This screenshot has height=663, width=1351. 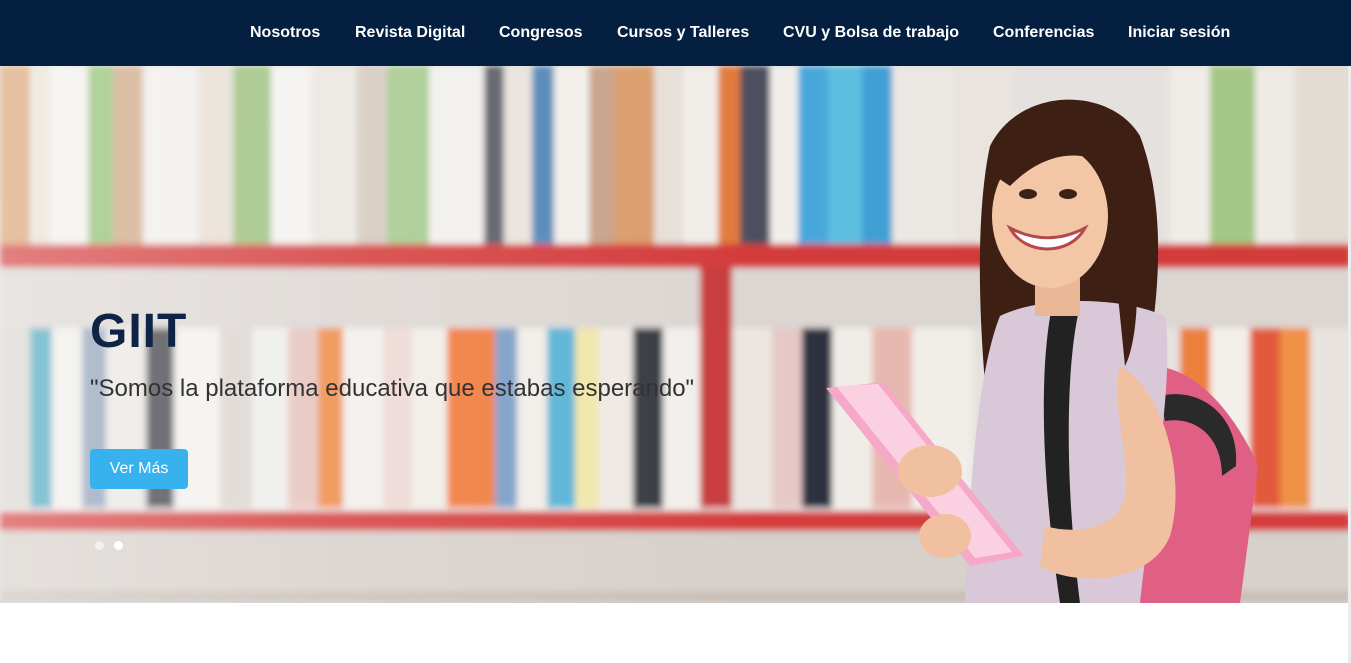 What do you see at coordinates (285, 33) in the screenshot?
I see `nav-item-nosotros: Nosotros` at bounding box center [285, 33].